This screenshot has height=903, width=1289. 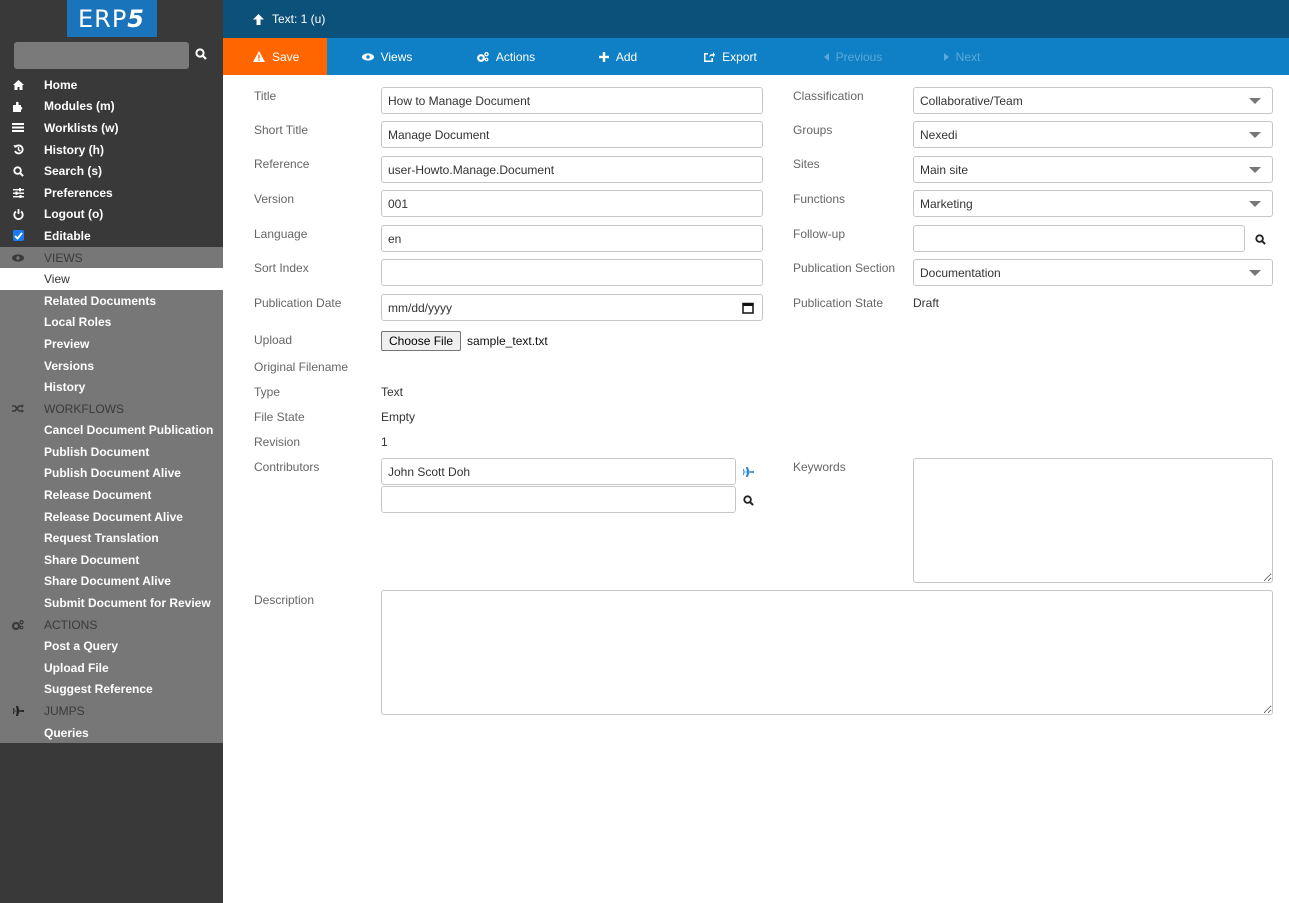 I want to click on sidebar-item-history: History (h), so click(x=111, y=150).